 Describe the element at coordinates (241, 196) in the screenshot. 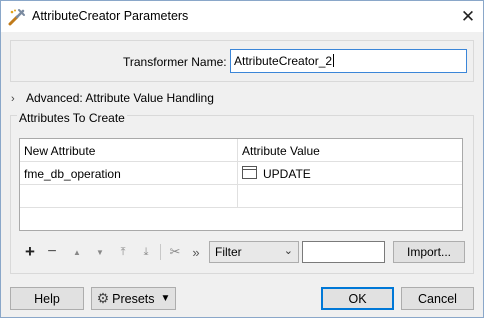

I see `table-row-empty` at that location.